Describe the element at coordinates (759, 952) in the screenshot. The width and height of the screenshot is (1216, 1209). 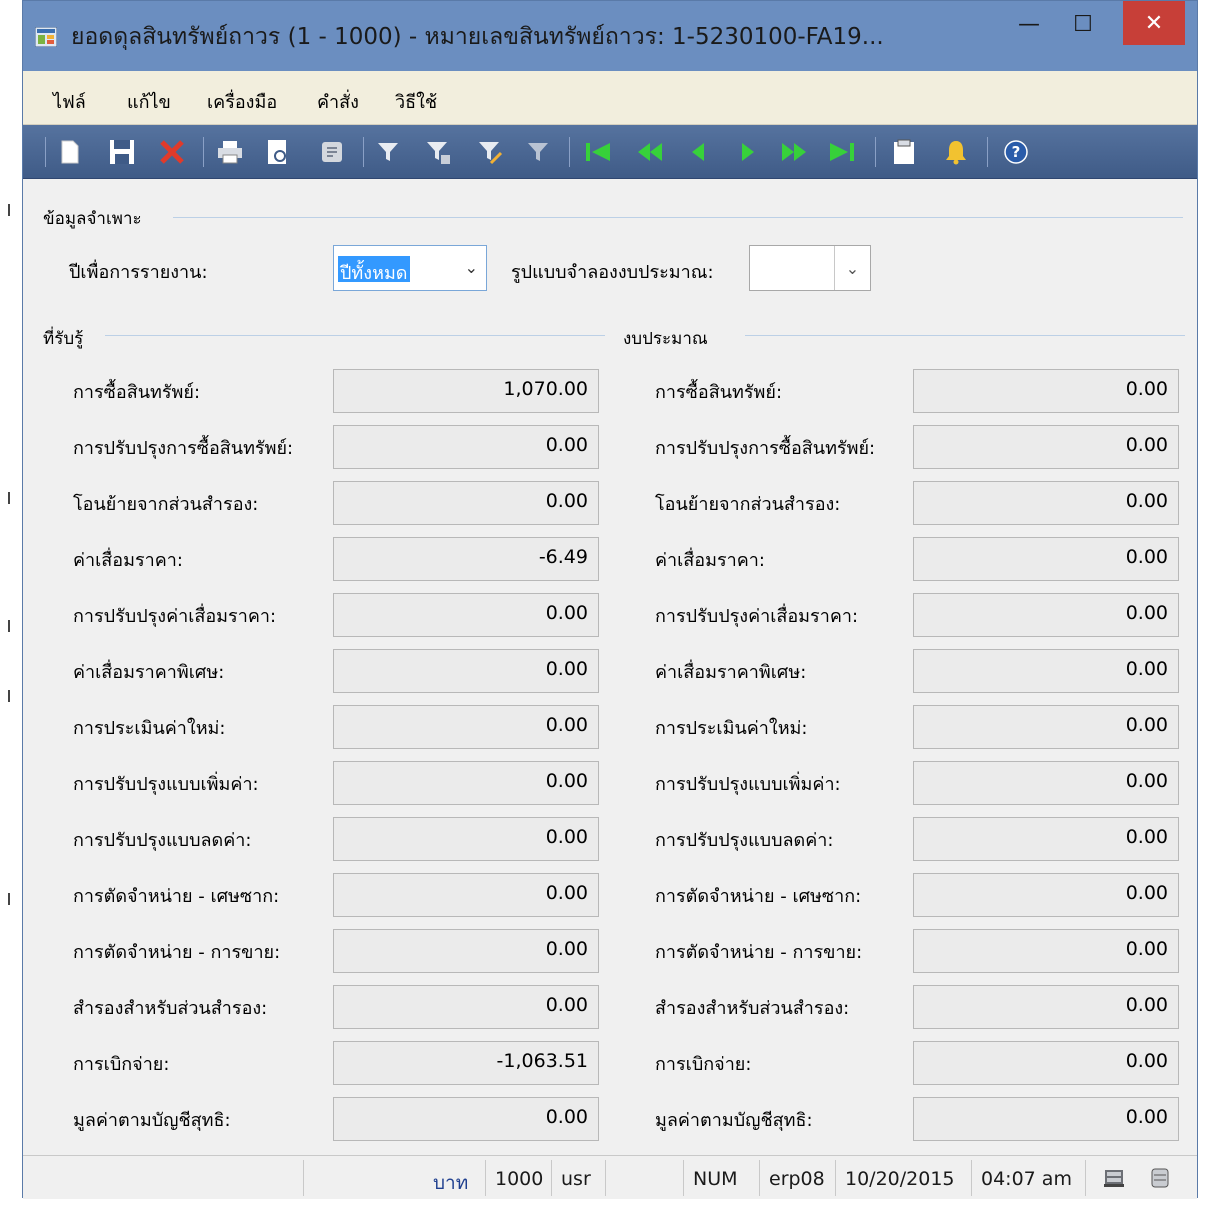
I see `budget-label: การตัดจำหน่าย - การขาย:` at that location.